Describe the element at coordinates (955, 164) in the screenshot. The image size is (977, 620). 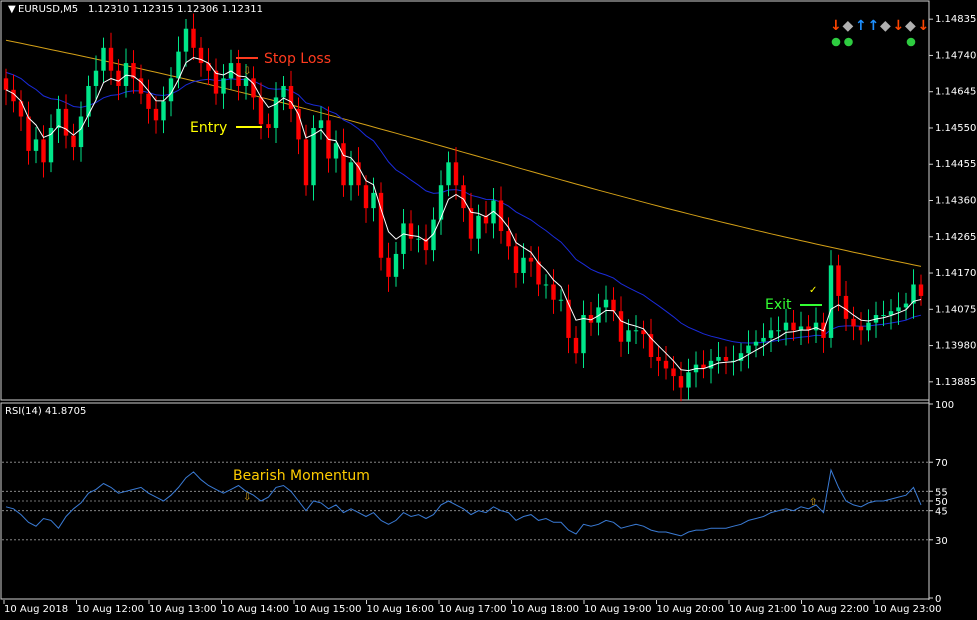
I see `price-tick-label: 1.14455` at that location.